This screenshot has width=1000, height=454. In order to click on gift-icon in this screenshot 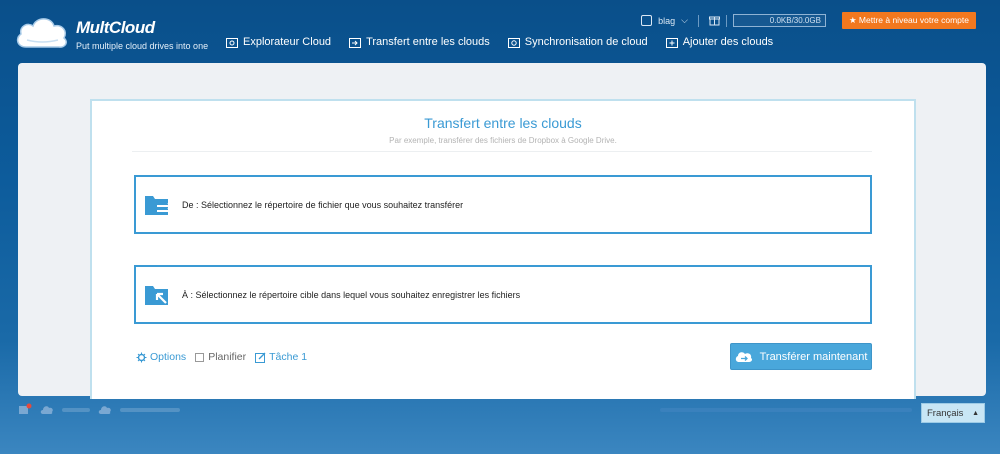, I will do `click(714, 21)`.